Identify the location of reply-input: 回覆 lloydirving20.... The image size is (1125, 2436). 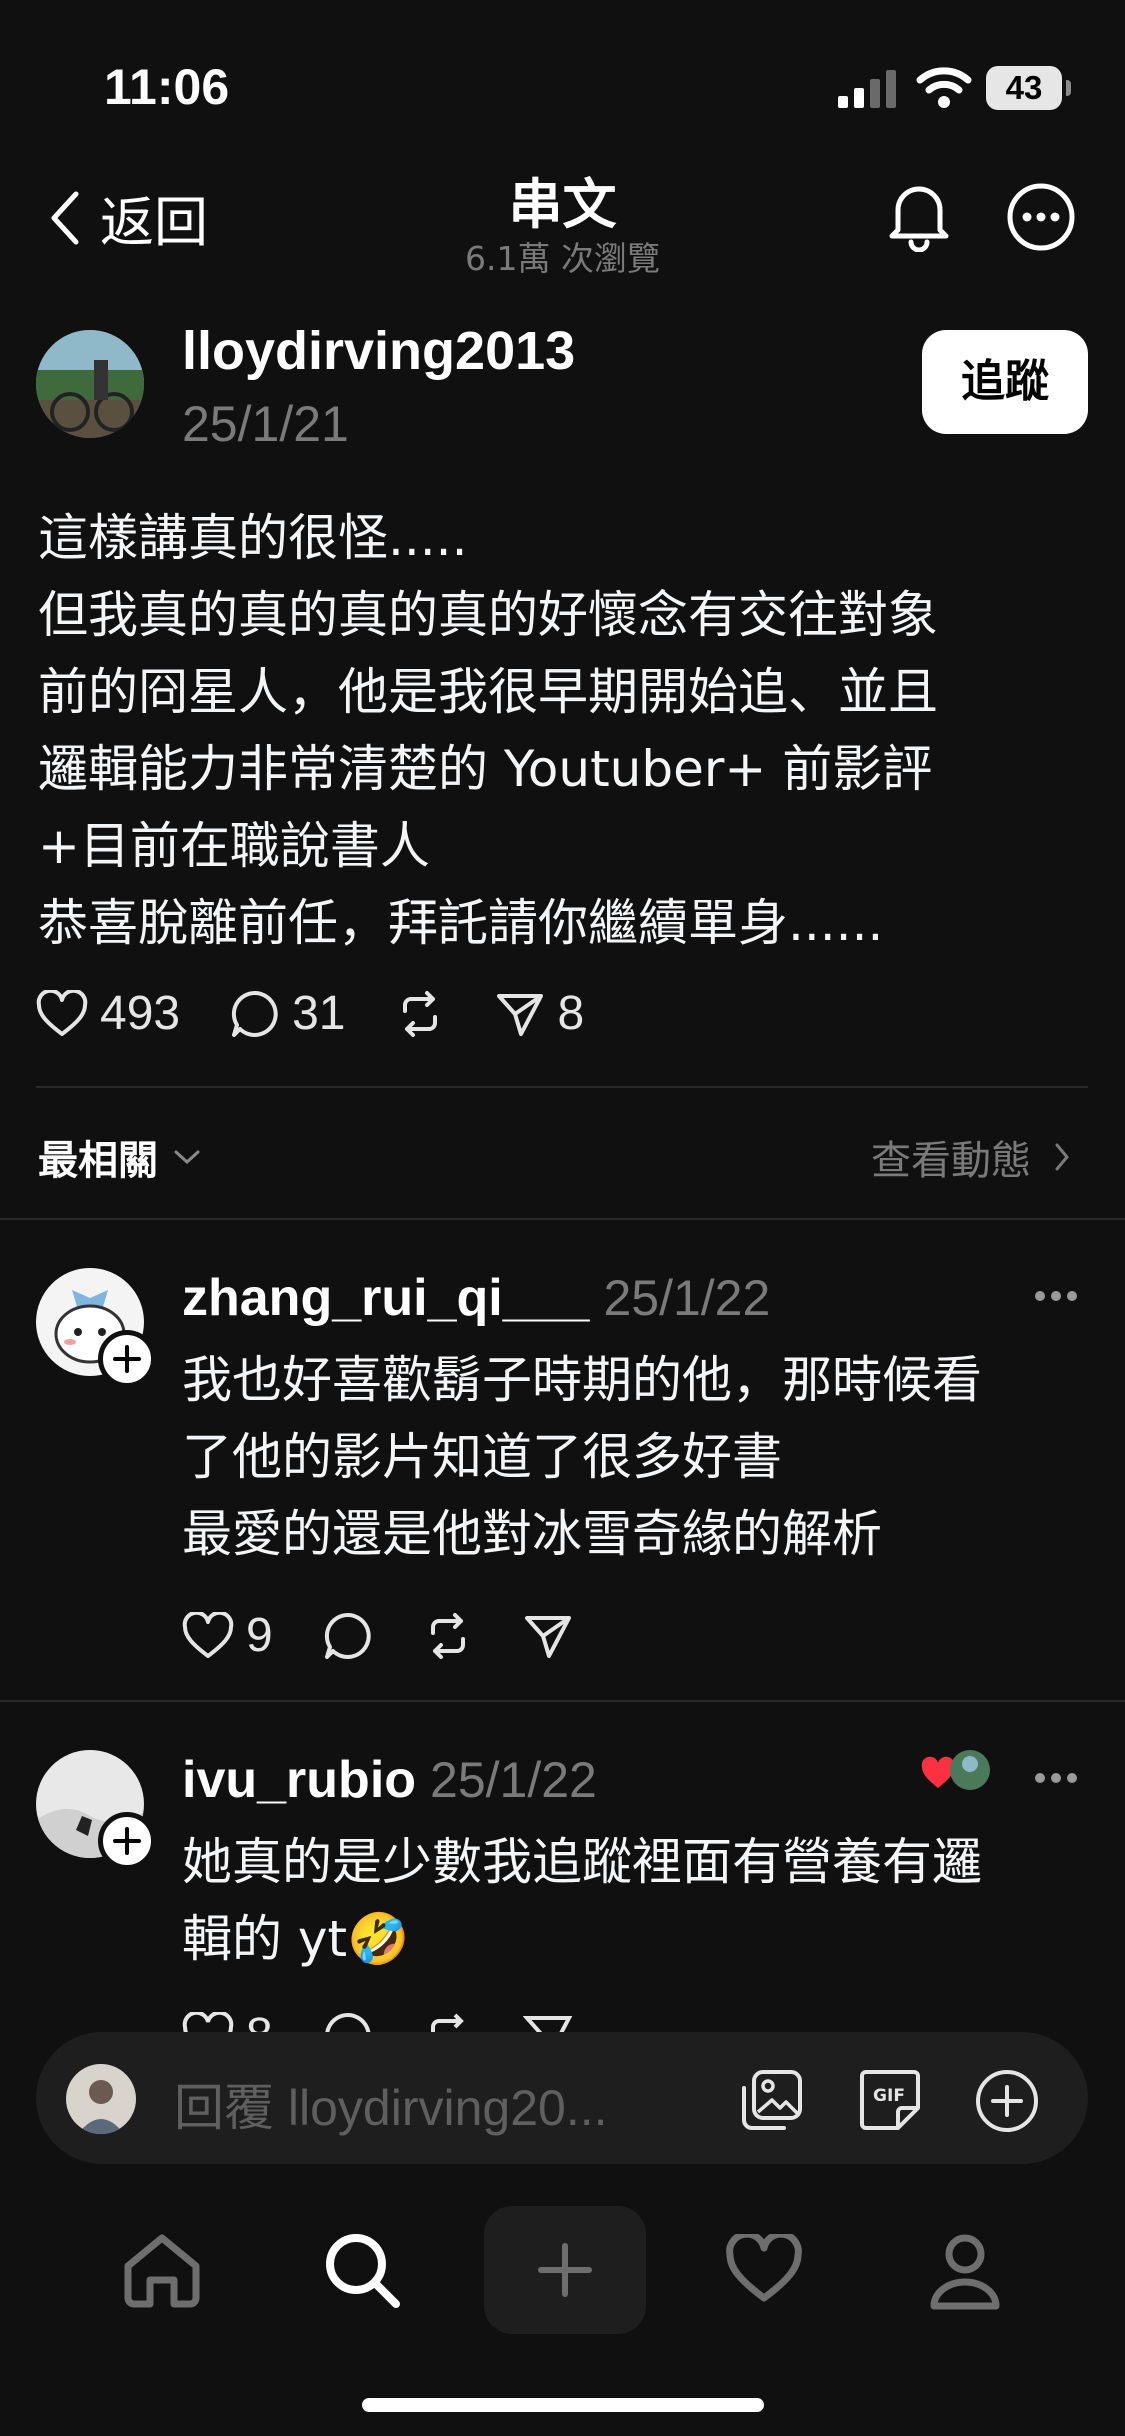
(391, 2104).